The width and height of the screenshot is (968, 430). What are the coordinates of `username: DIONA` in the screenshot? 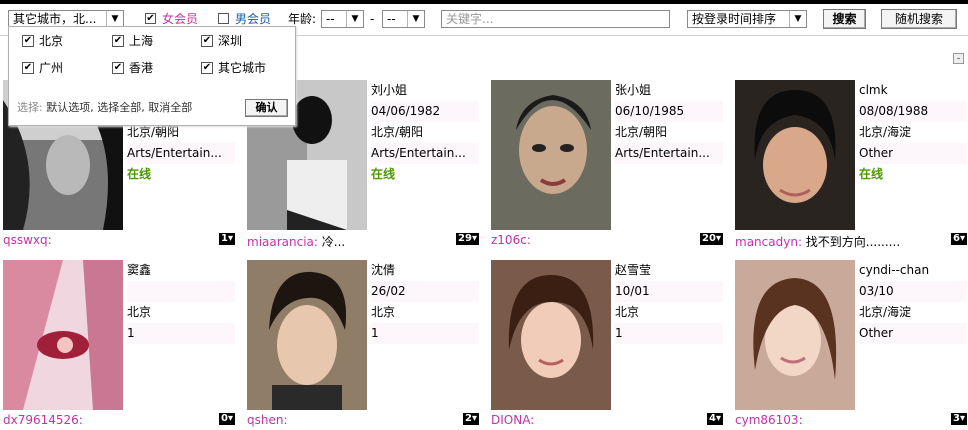 It's located at (510, 420).